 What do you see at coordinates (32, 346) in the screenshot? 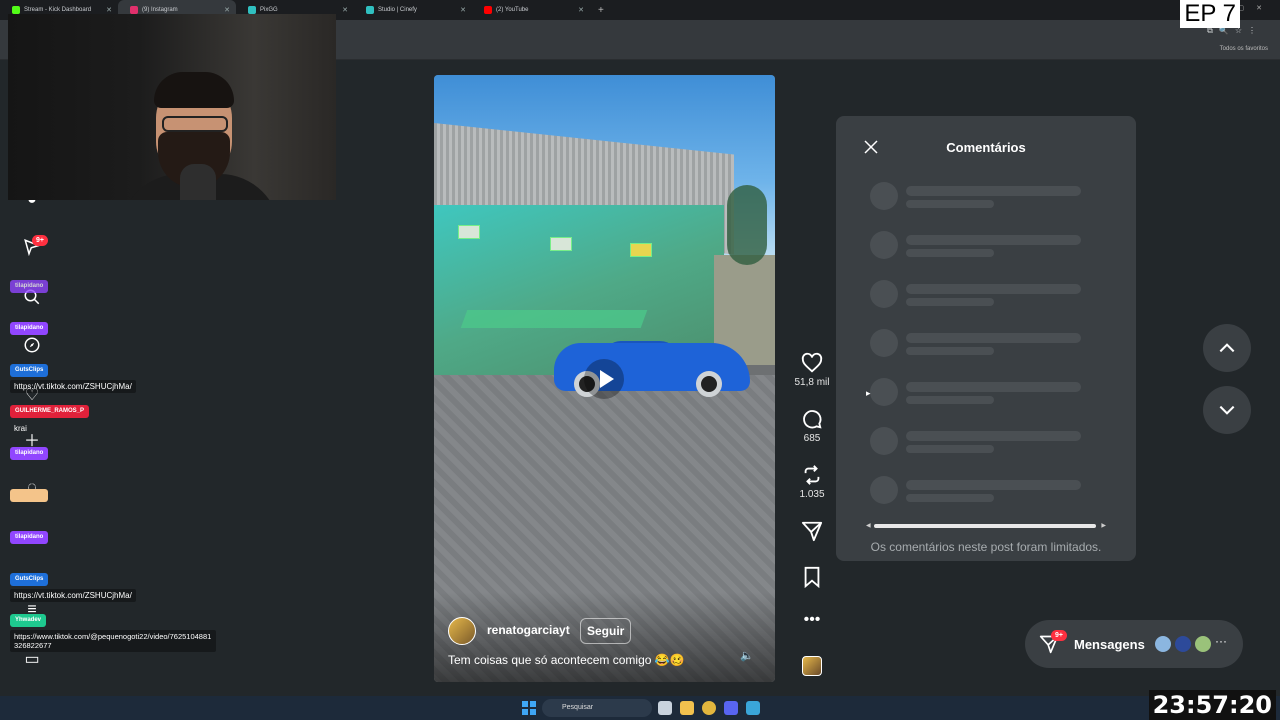
I see `explore-icon` at bounding box center [32, 346].